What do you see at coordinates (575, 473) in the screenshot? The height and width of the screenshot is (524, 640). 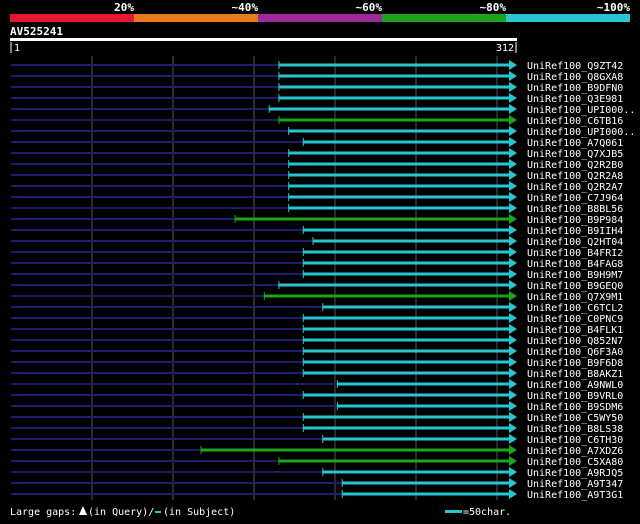 I see `hit-label: UniRef100_A9RJQ5` at bounding box center [575, 473].